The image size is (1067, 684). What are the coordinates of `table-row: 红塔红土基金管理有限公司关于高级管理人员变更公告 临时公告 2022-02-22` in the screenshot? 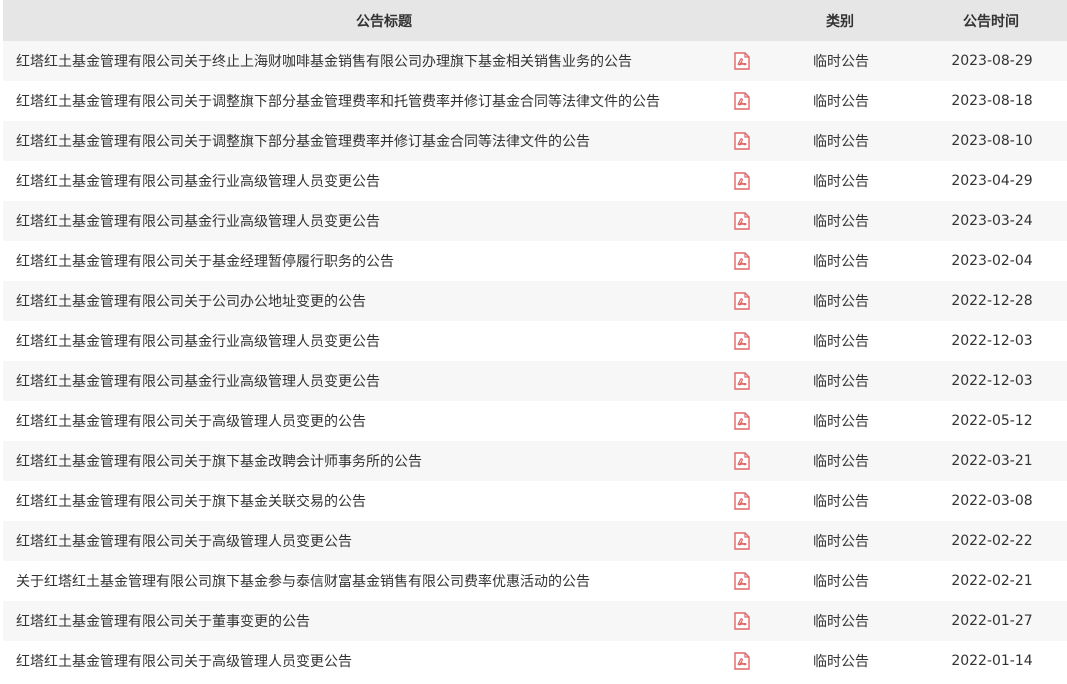 It's located at (535, 541).